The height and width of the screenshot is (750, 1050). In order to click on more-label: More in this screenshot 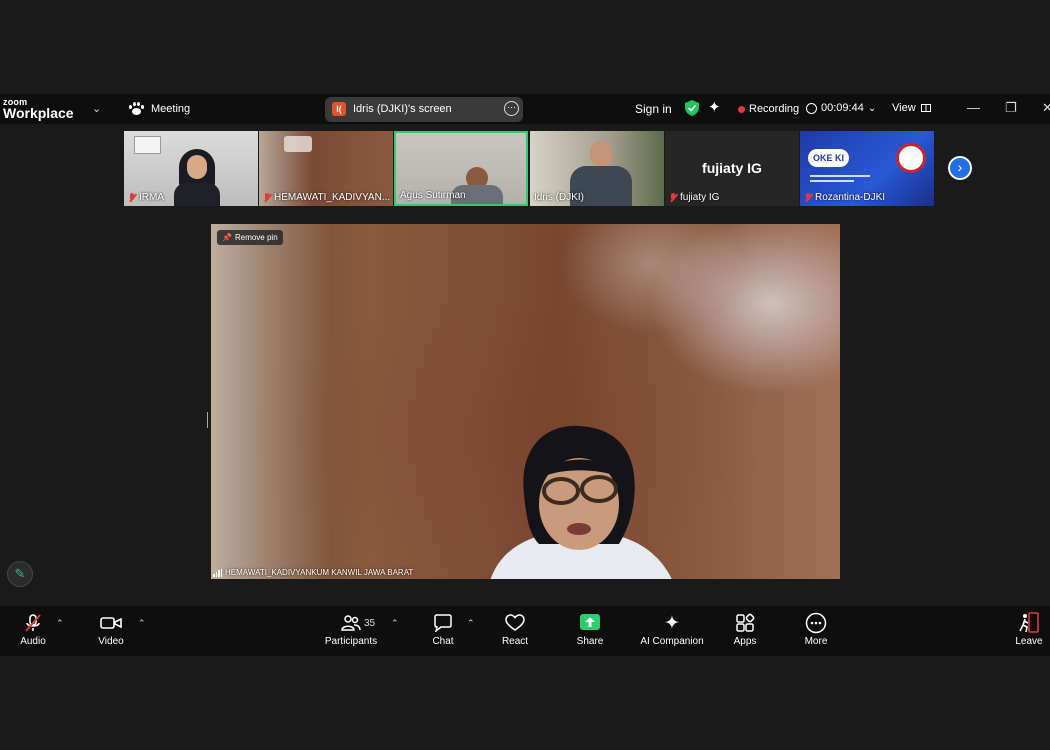, I will do `click(816, 641)`.